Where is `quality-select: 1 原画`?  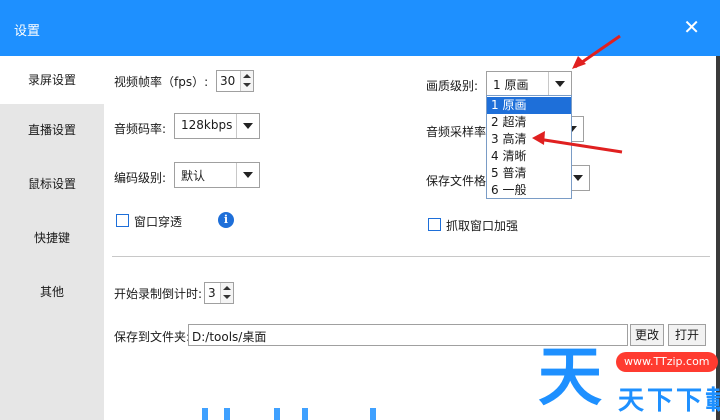
quality-select: 1 原画 is located at coordinates (529, 84).